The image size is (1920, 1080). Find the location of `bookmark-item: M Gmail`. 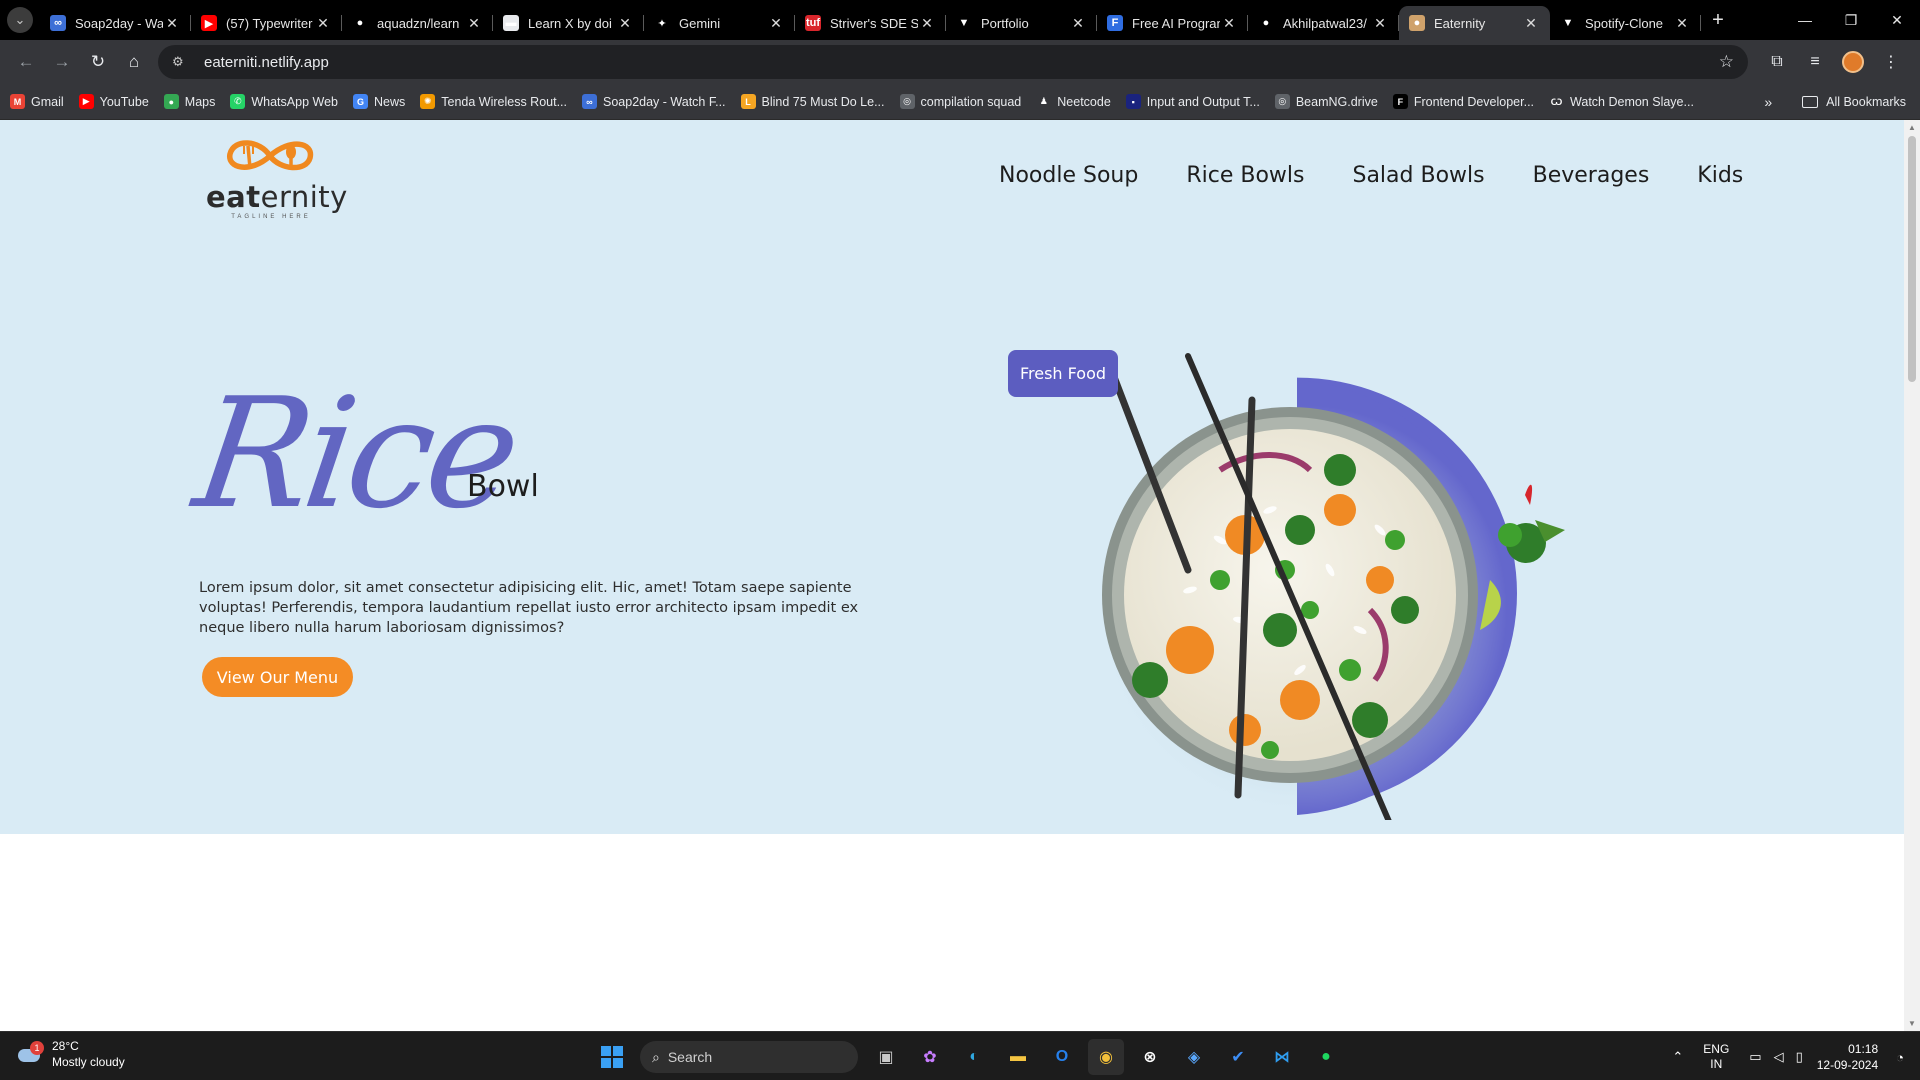

bookmark-item: M Gmail is located at coordinates (37, 101).